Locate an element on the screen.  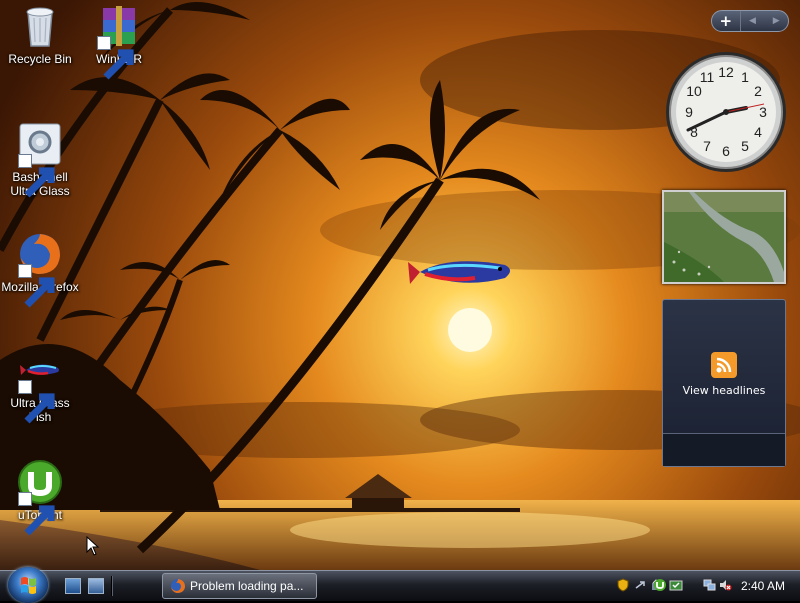
taskbar-clock: 2:40 AM is located at coordinates (763, 586).